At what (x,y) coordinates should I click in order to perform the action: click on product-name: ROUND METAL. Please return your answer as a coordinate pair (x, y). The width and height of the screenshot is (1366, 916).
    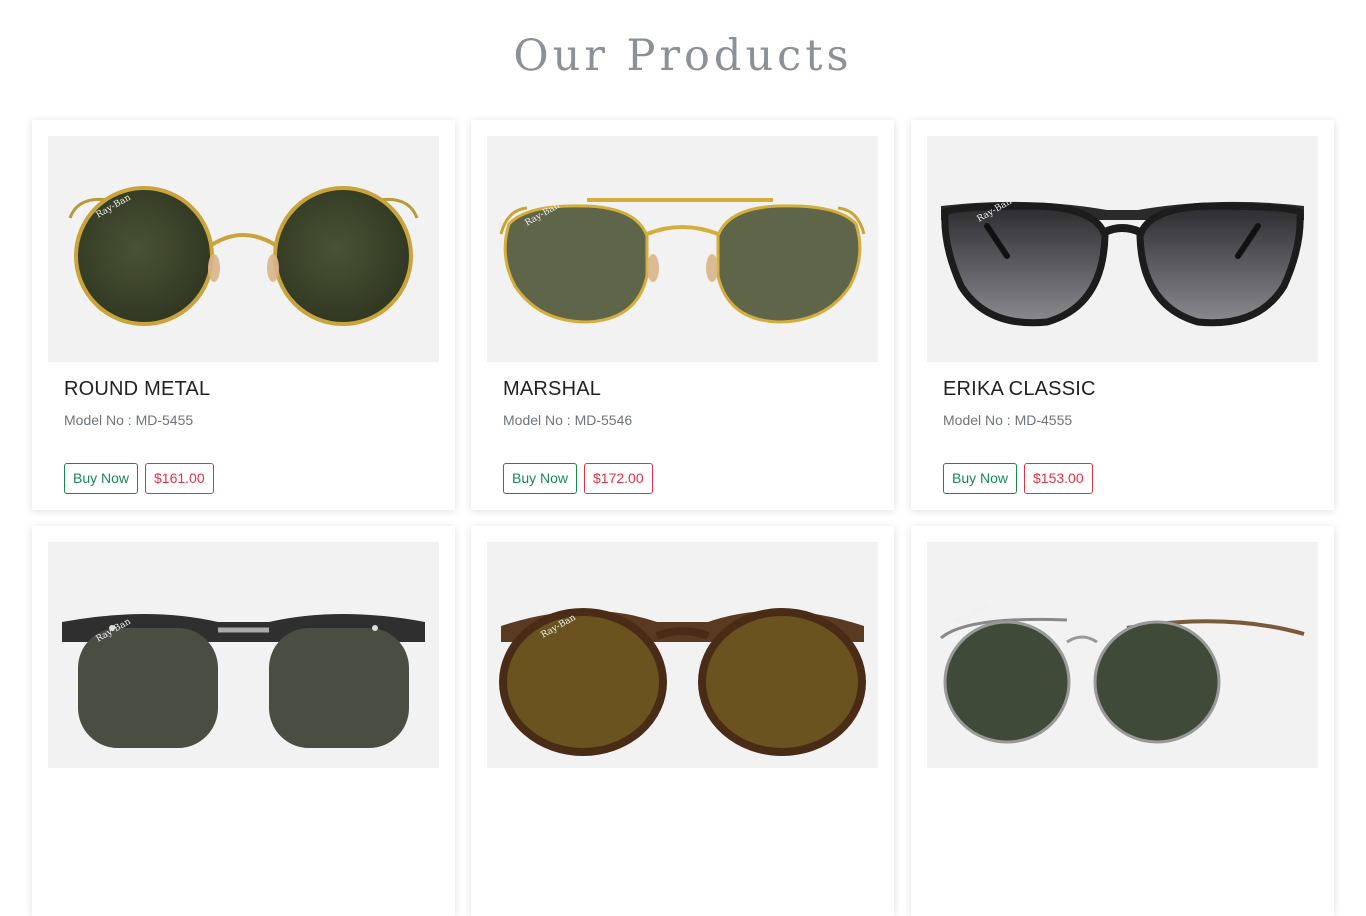
    Looking at the image, I should click on (137, 389).